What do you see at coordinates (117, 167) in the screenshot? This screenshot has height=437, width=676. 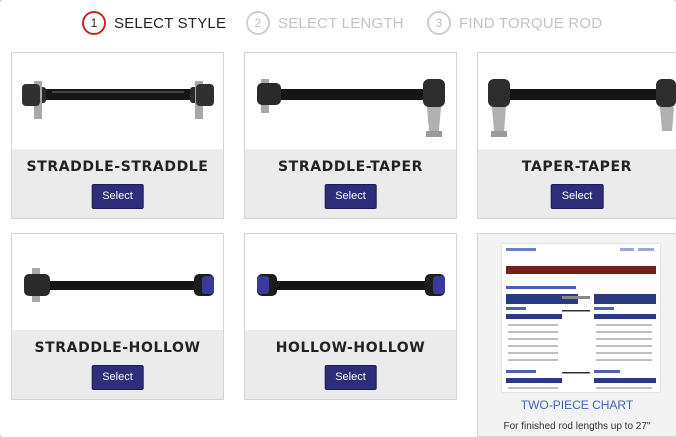 I see `product-title: STRADDLE-STRADDLE` at bounding box center [117, 167].